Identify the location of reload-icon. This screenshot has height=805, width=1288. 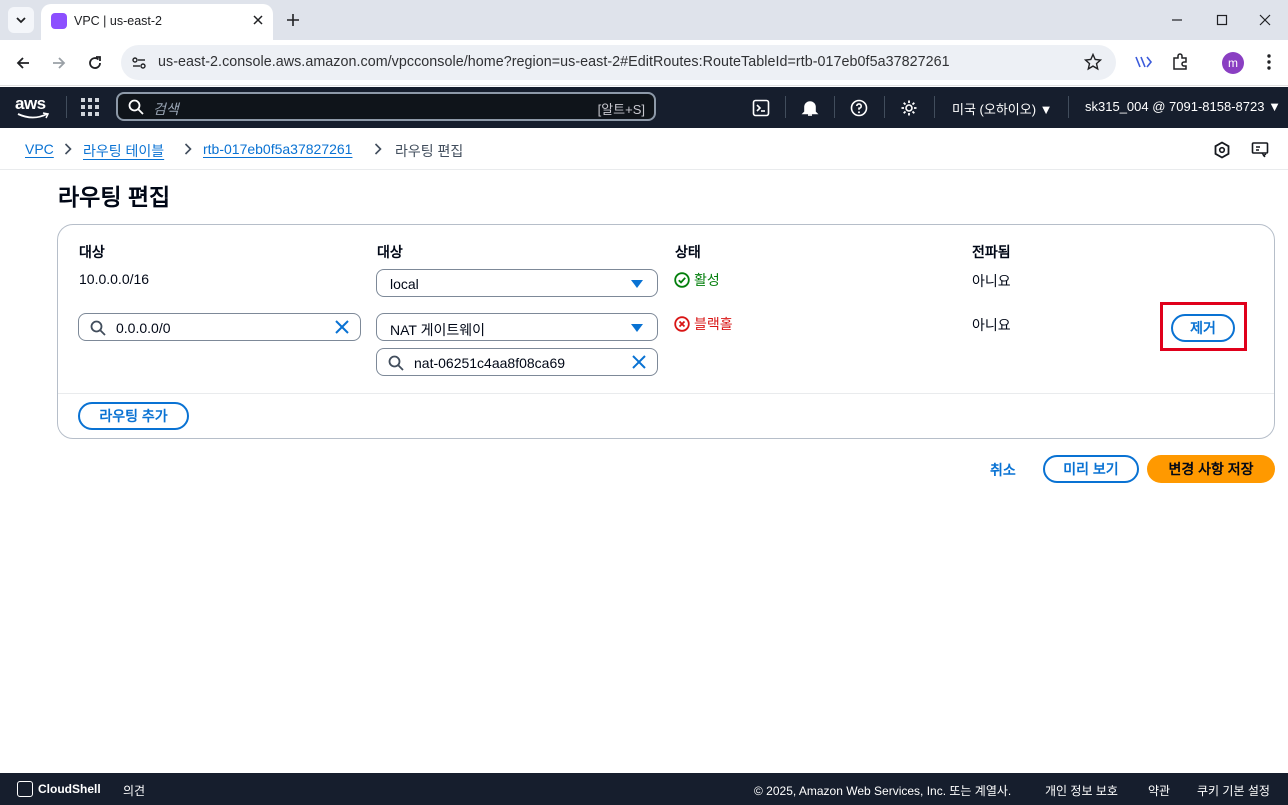
(95, 62).